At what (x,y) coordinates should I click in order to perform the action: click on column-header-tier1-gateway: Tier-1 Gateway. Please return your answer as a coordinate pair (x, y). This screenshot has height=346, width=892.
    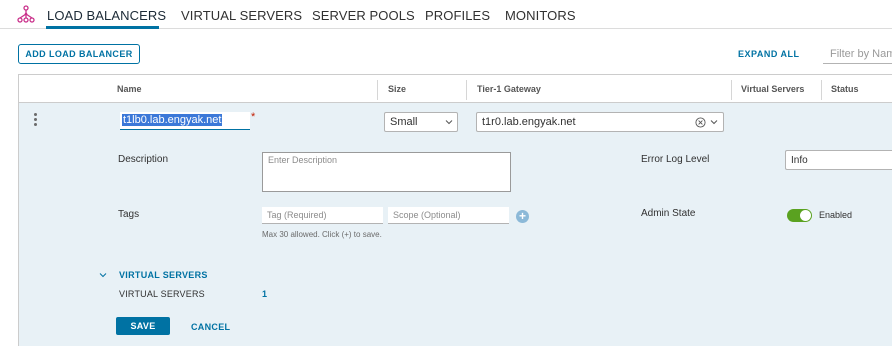
    Looking at the image, I should click on (509, 89).